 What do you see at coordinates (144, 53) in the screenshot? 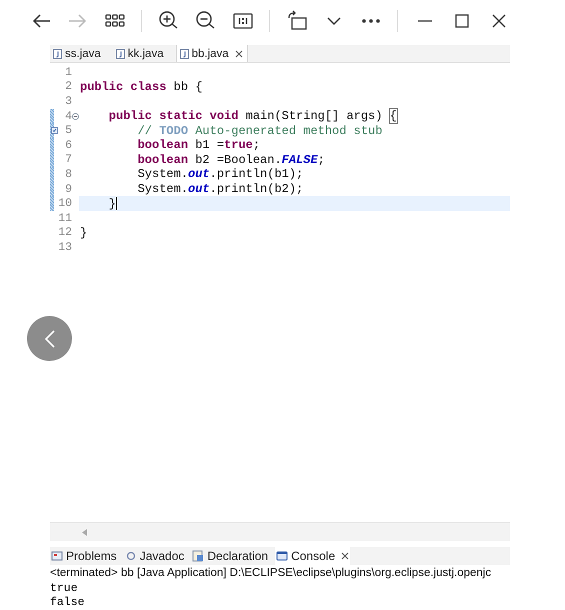
I see `editor-tab: kk.java` at bounding box center [144, 53].